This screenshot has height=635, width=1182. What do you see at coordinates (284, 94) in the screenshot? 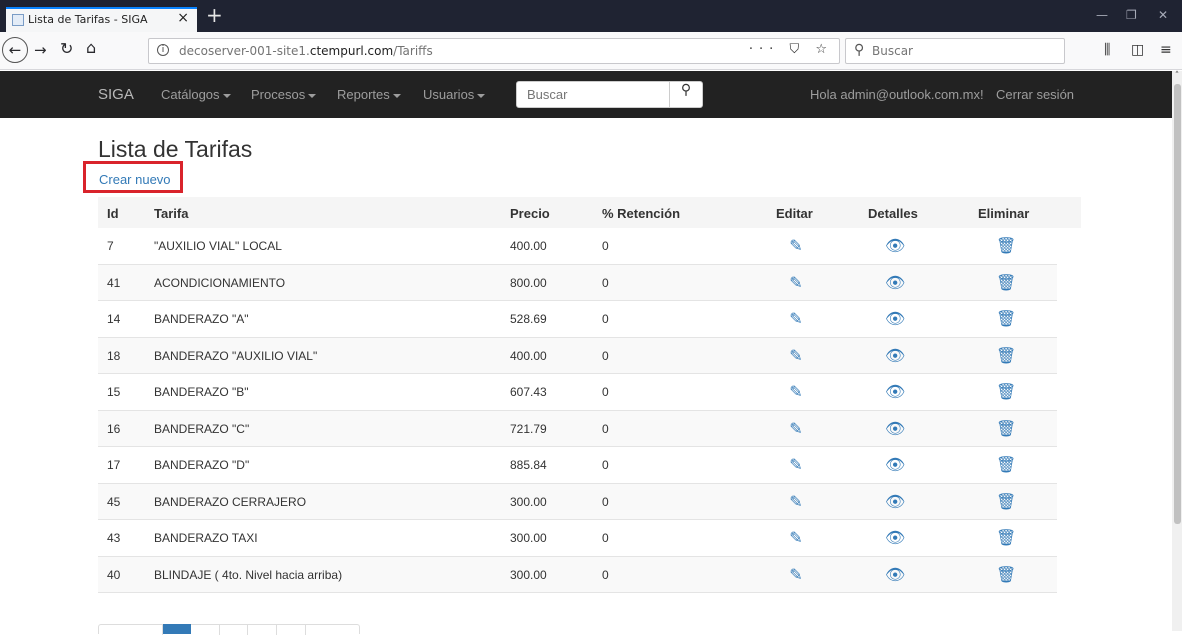
I see `menu-procesos: Procesos` at bounding box center [284, 94].